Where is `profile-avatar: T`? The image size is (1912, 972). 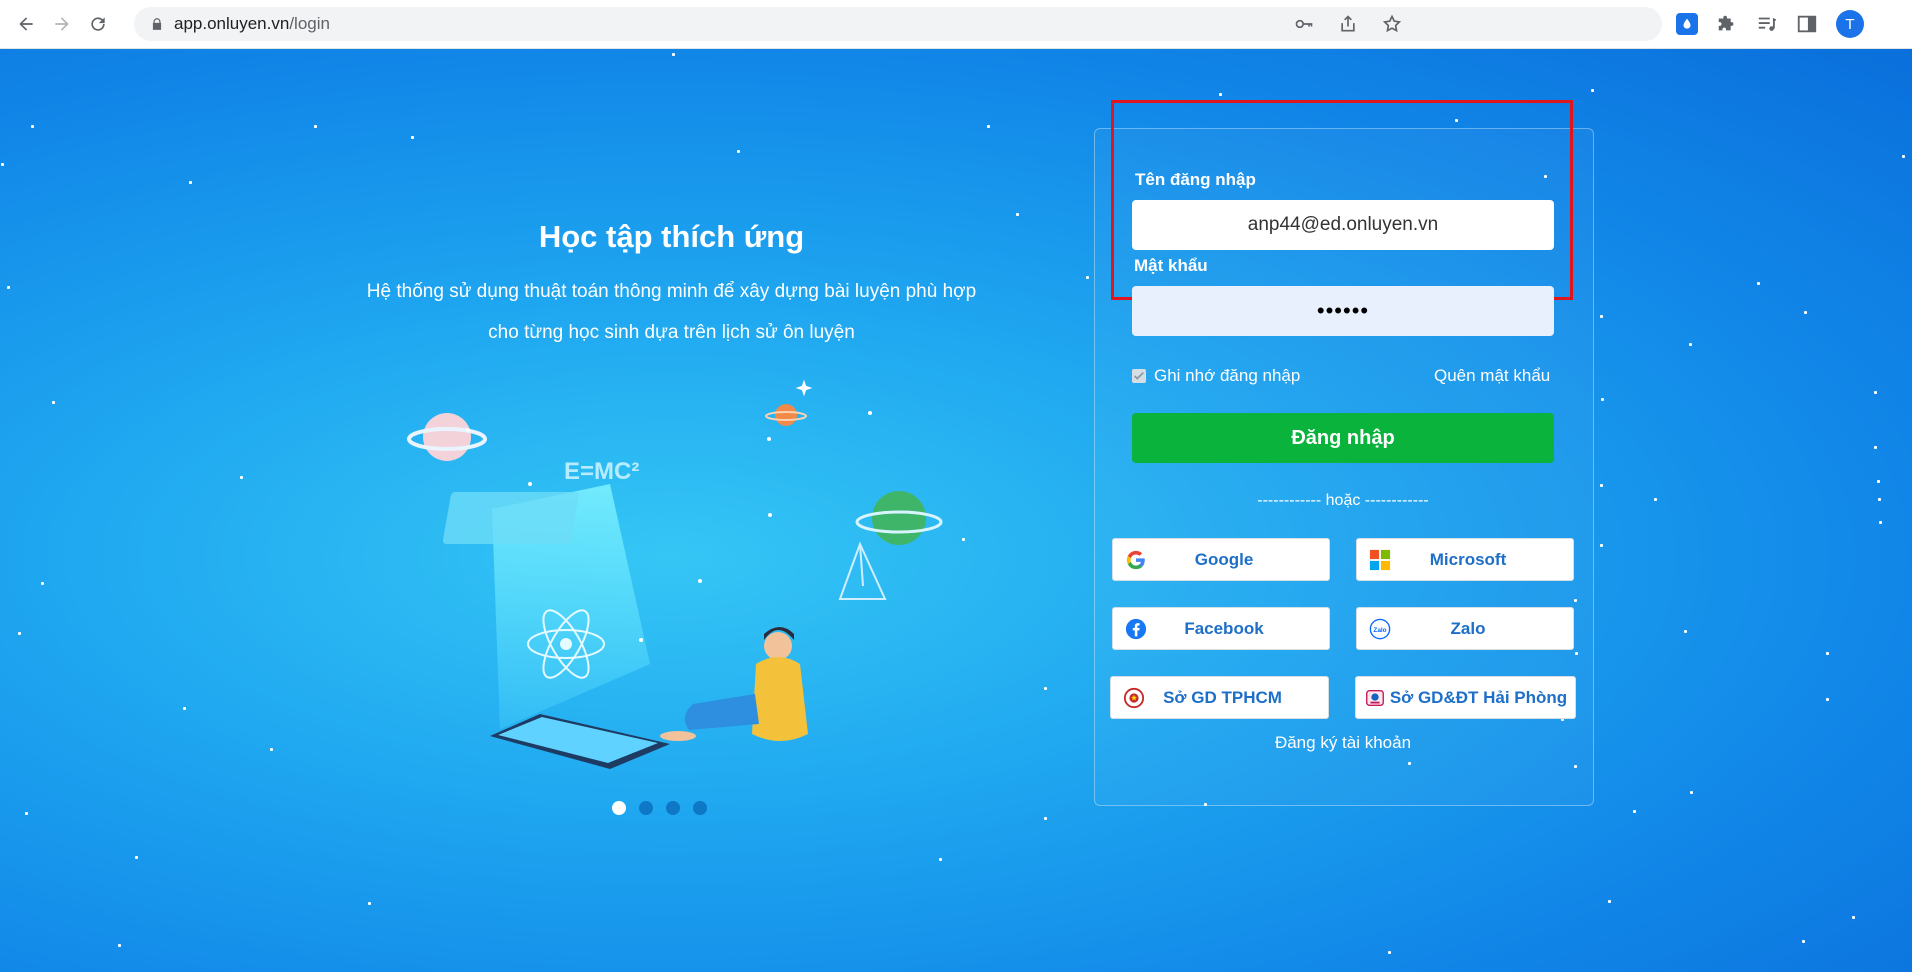 profile-avatar: T is located at coordinates (1850, 24).